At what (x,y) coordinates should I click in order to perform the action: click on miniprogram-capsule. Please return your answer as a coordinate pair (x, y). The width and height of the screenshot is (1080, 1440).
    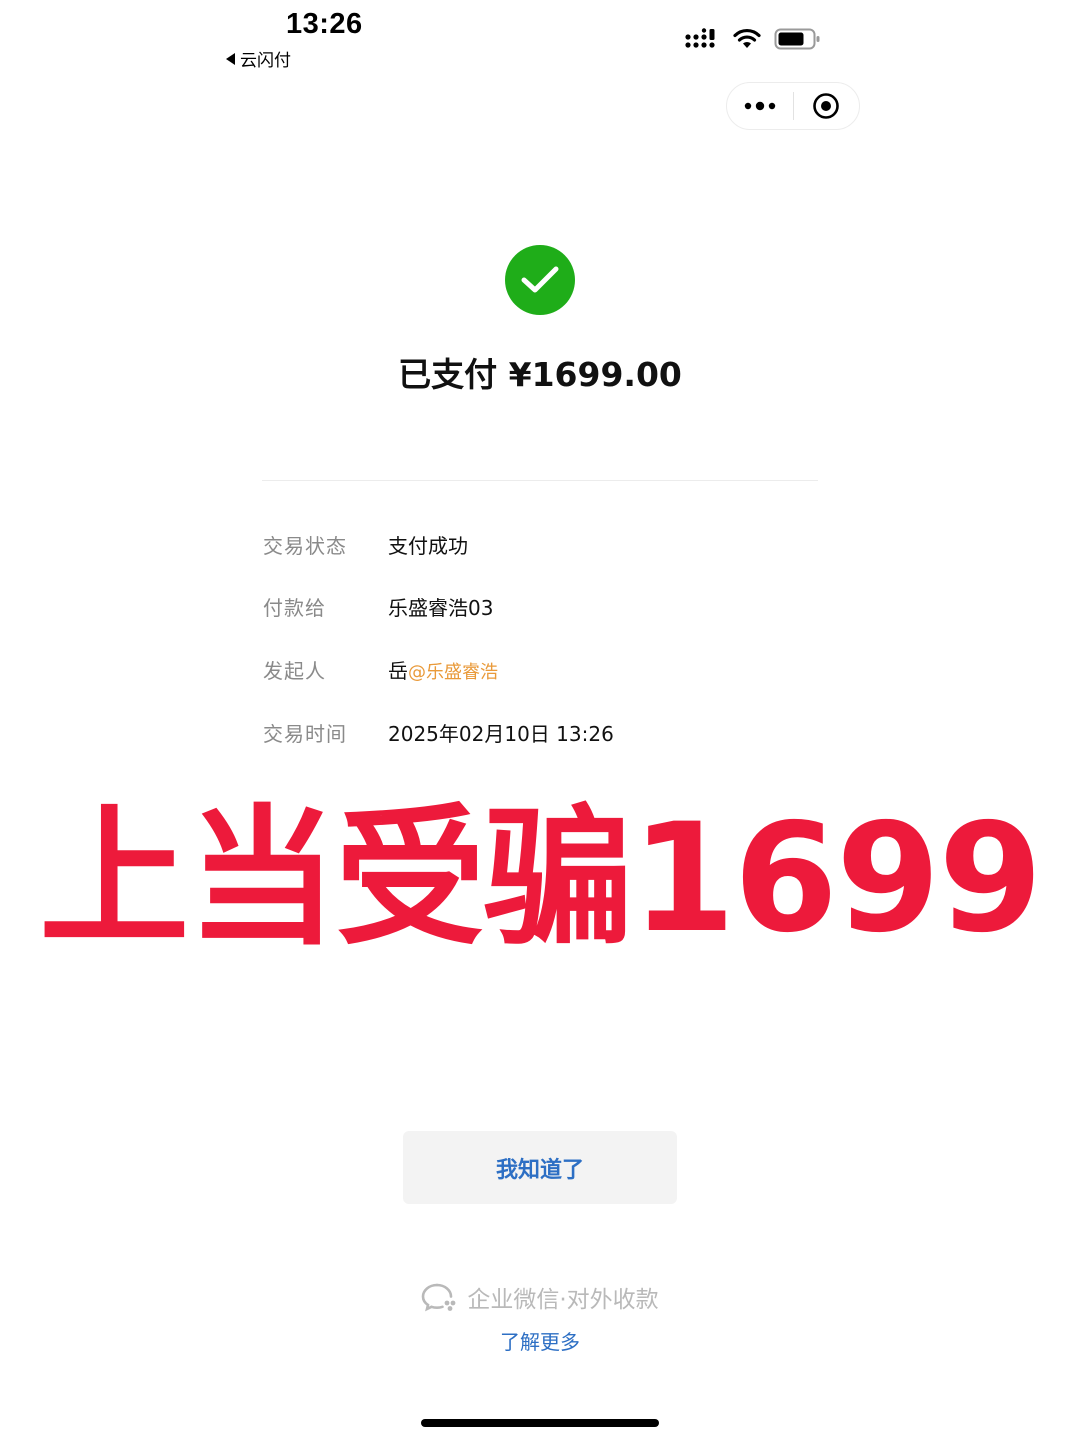
    Looking at the image, I should click on (793, 106).